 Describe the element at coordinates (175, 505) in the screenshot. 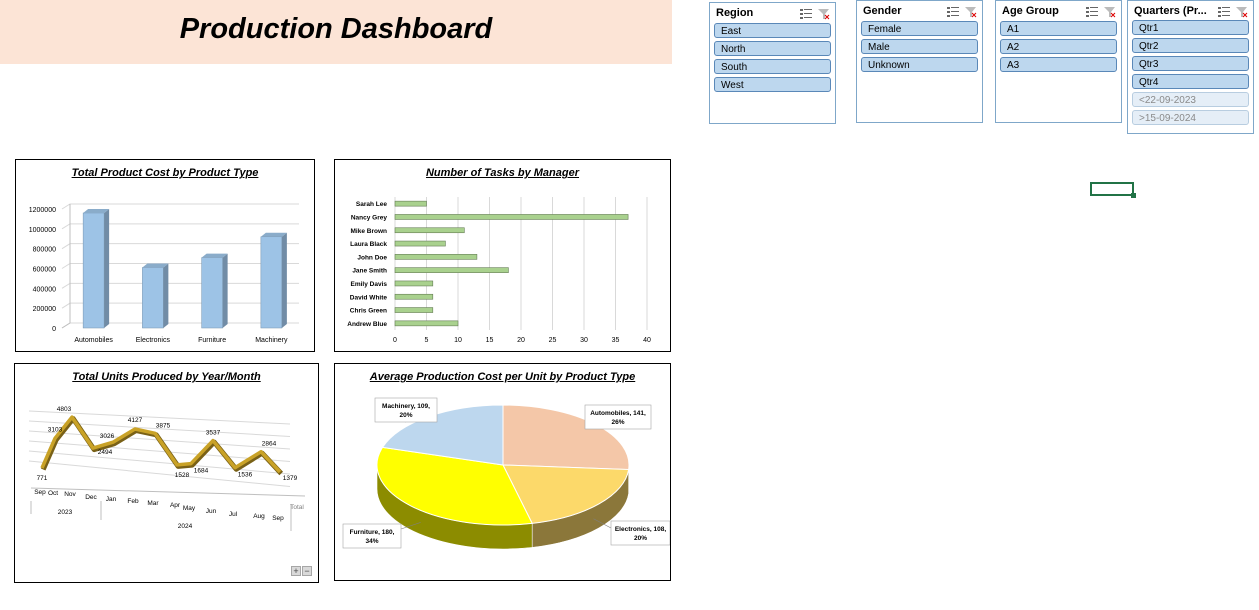

I see `x-tick-label: Apr` at that location.